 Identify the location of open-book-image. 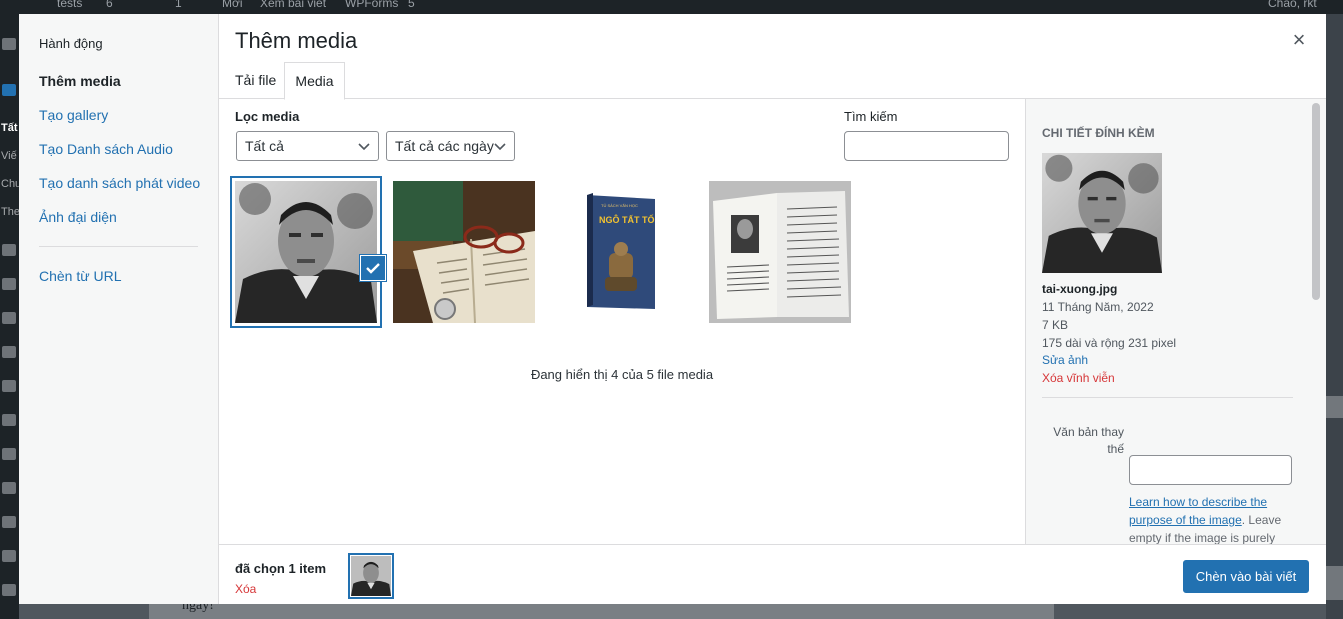
(780, 252).